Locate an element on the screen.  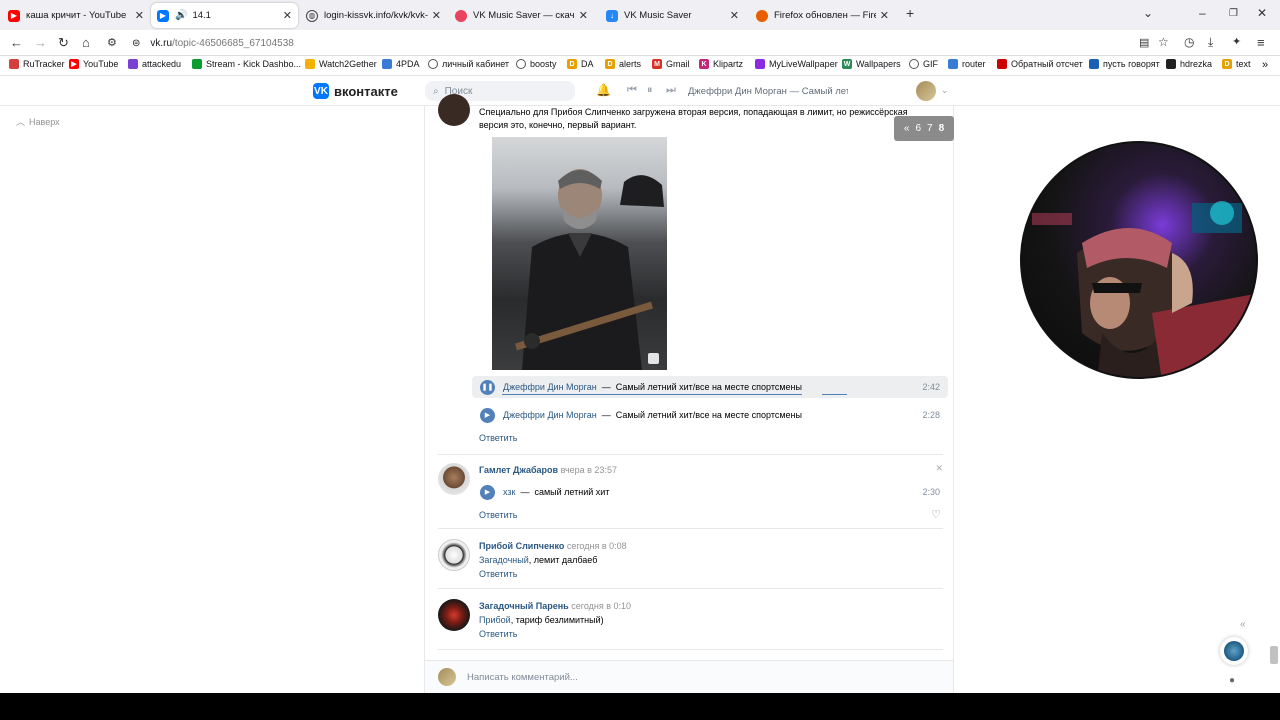
wallpapers-icon: W is located at coordinates (847, 64).